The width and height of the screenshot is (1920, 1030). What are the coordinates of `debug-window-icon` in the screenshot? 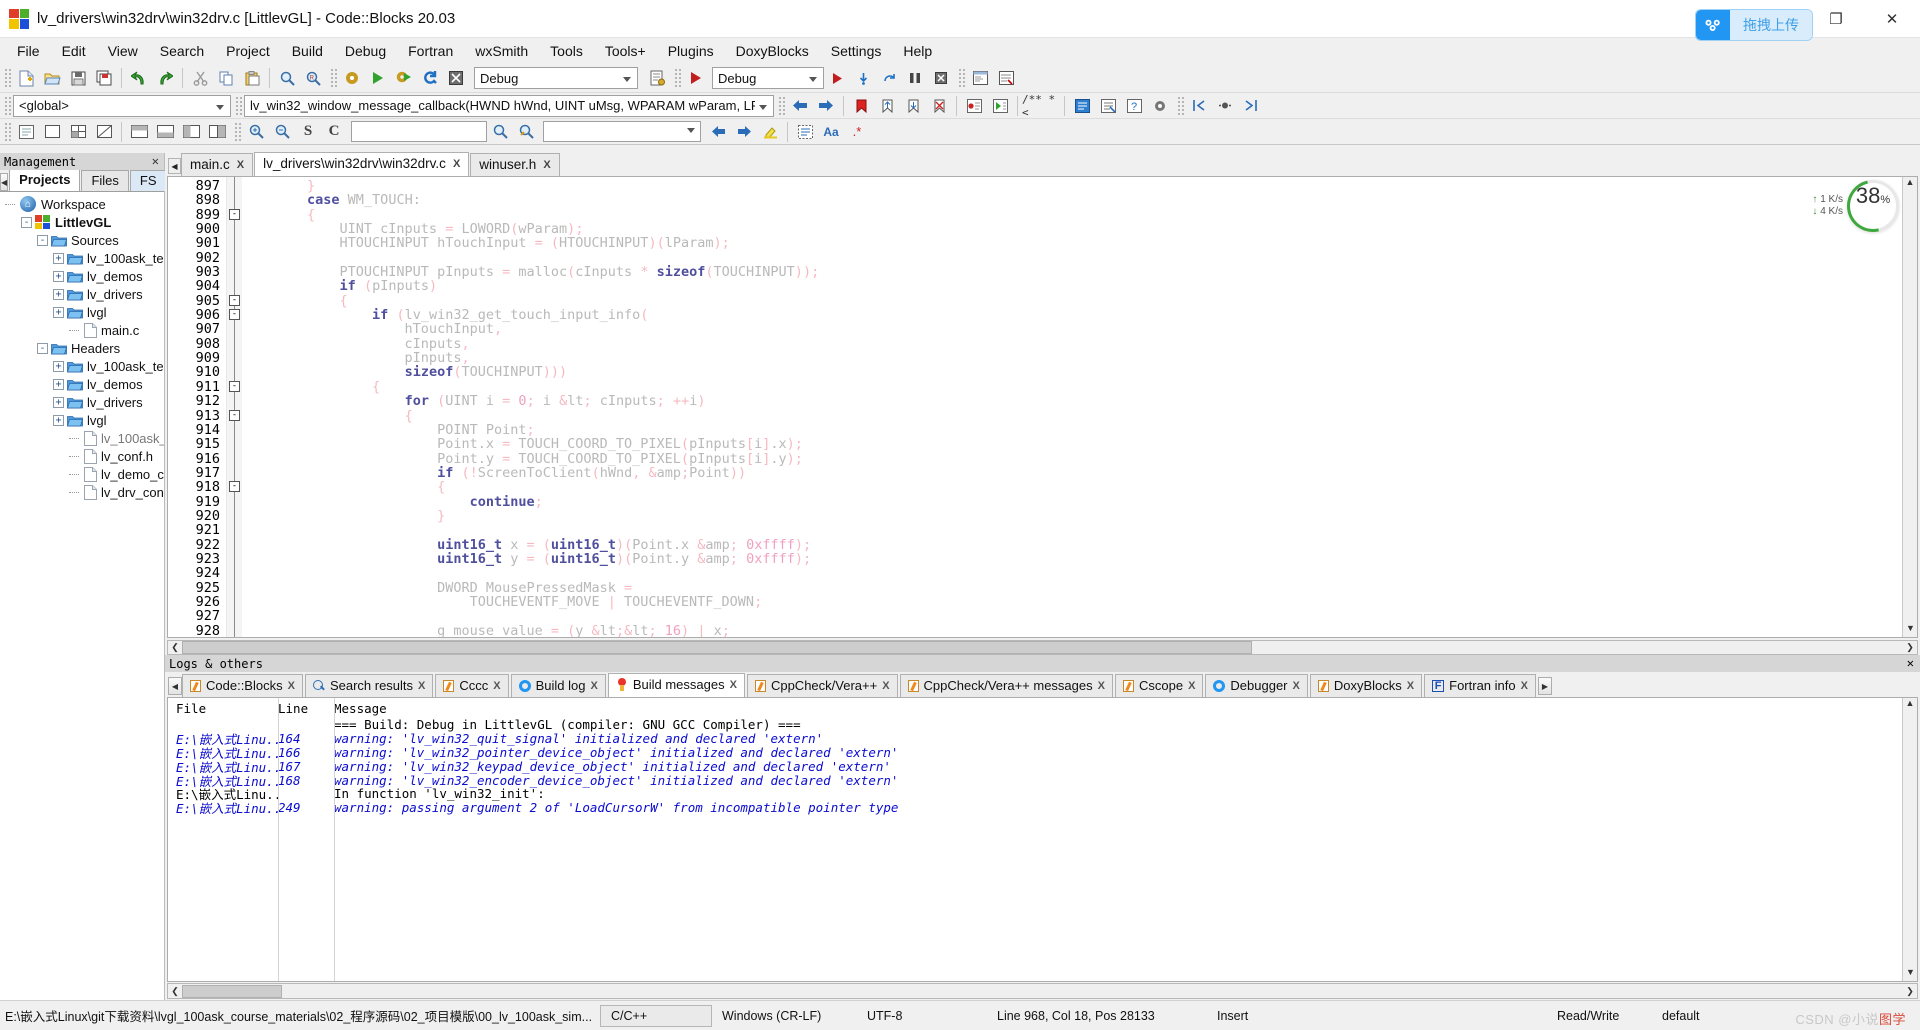 It's located at (980, 78).